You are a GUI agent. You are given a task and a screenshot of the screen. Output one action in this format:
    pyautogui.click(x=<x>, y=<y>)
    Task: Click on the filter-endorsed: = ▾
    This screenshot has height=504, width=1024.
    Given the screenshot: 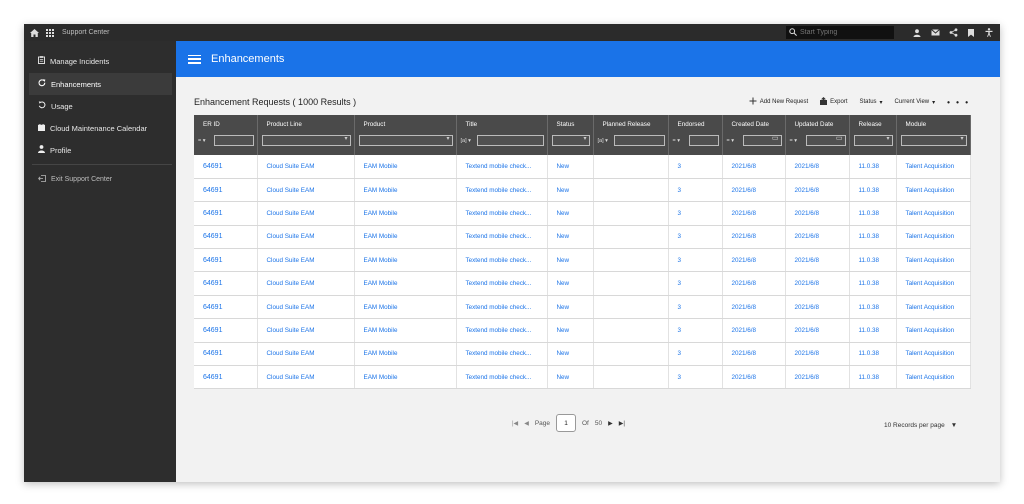 What is the action you would take?
    pyautogui.click(x=697, y=140)
    